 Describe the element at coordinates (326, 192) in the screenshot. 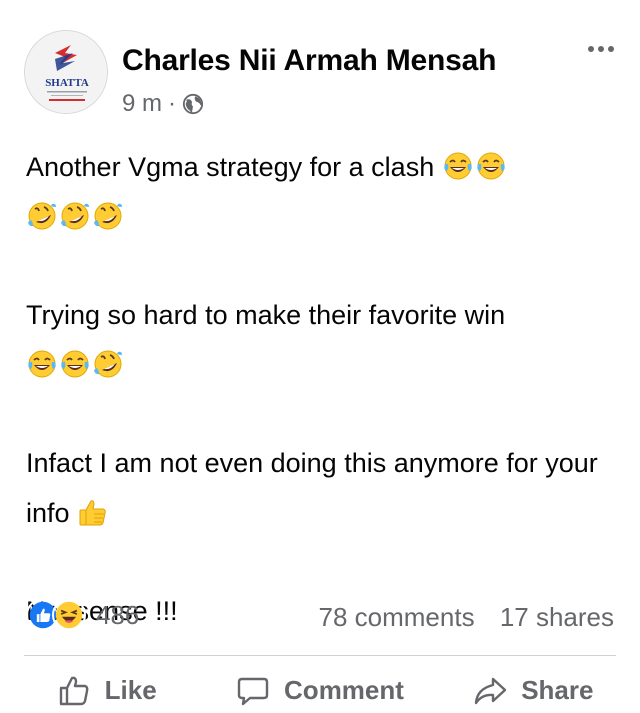

I see `post-paragraph: Another Vgma strategy for a clash` at that location.